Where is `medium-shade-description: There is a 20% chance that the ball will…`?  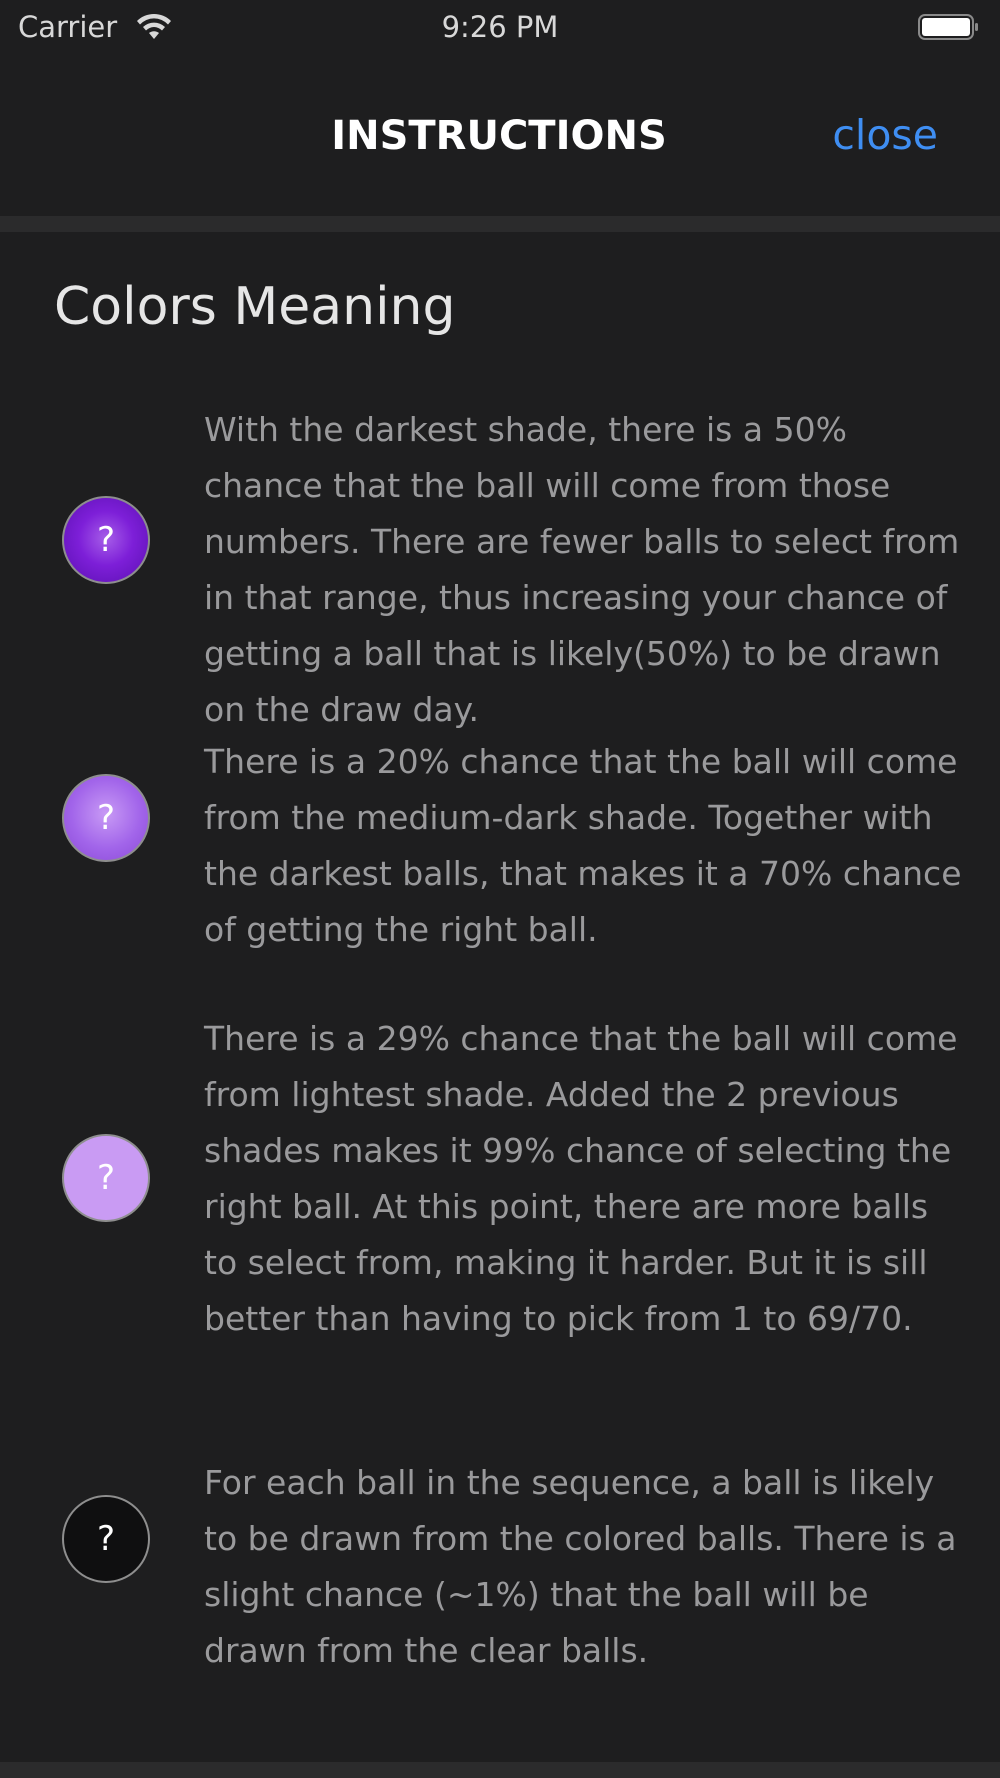 medium-shade-description: There is a 20% chance that the ball will… is located at coordinates (583, 845).